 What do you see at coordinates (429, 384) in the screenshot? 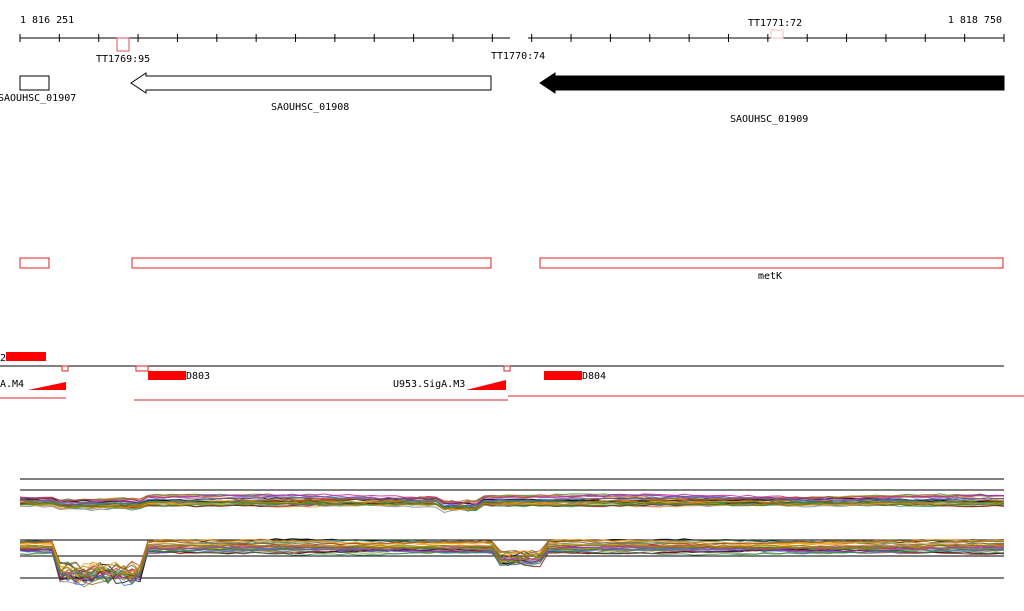
I see `feature-label-sig-right: U953.SigA.M3` at bounding box center [429, 384].